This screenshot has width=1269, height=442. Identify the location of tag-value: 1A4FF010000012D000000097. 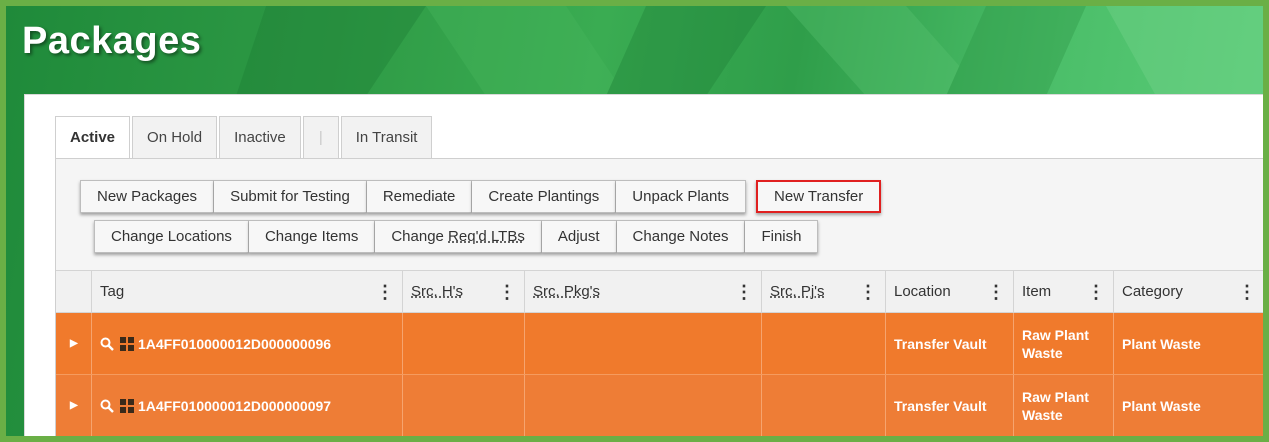
(235, 405).